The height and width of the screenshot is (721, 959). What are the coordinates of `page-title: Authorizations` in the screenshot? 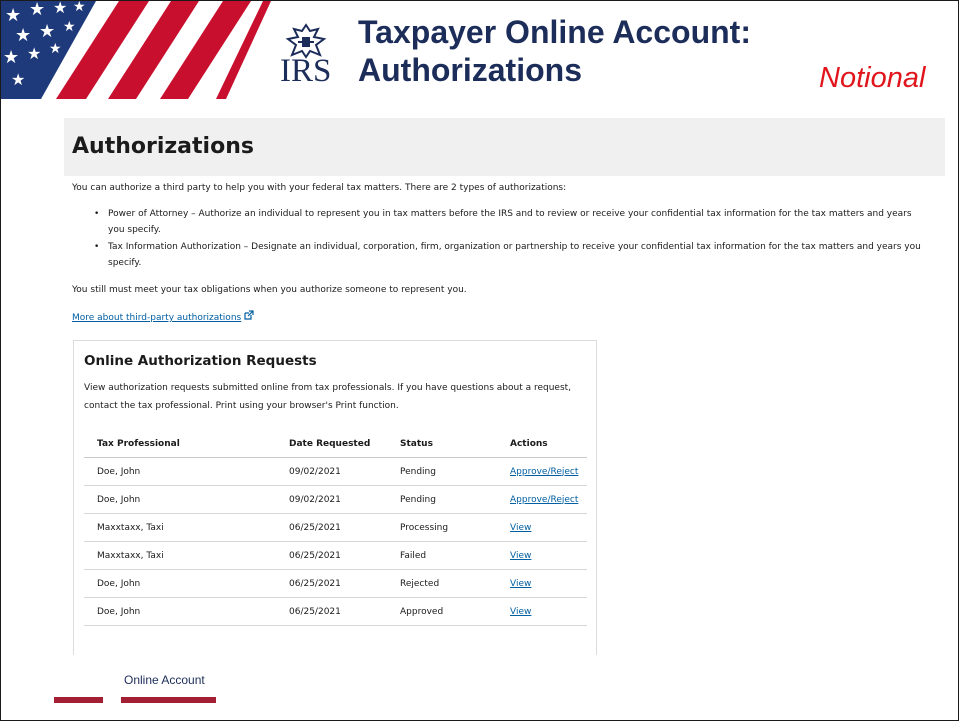 It's located at (163, 146).